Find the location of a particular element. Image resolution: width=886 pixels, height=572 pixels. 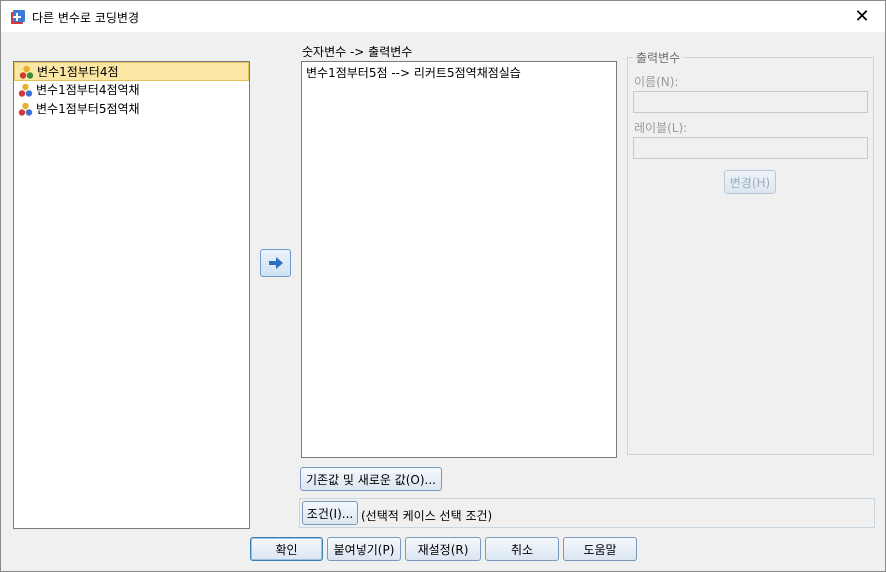

label-input is located at coordinates (750, 148).